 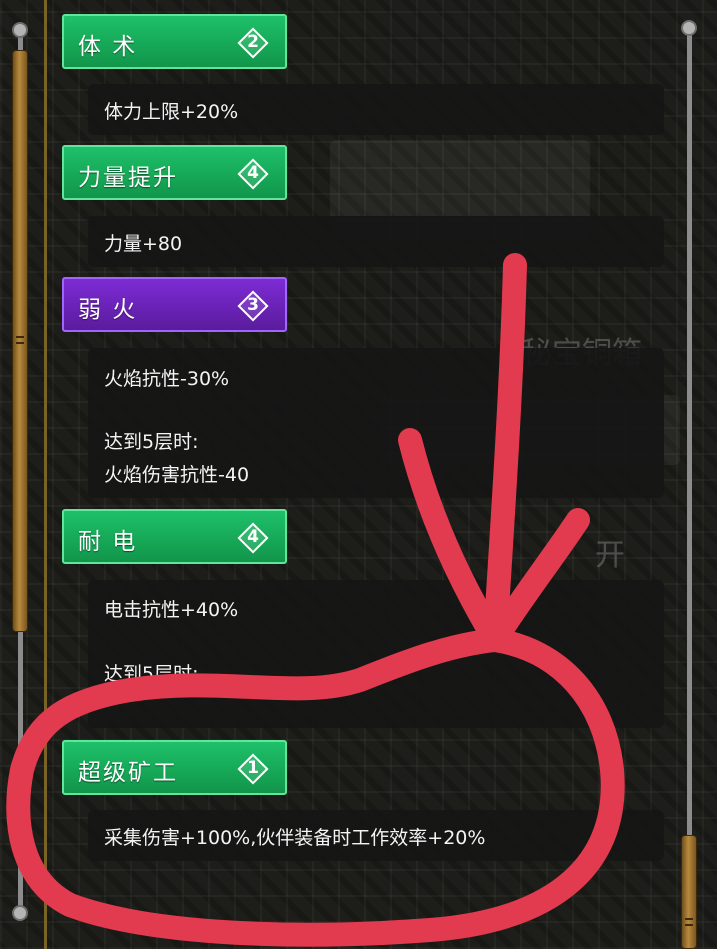 What do you see at coordinates (253, 42) in the screenshot?
I see `buff-level: 2` at bounding box center [253, 42].